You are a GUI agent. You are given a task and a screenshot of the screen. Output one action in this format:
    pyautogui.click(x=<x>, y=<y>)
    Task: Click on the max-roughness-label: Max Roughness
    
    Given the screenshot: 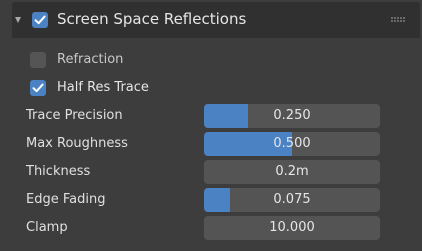 What is the action you would take?
    pyautogui.click(x=77, y=143)
    